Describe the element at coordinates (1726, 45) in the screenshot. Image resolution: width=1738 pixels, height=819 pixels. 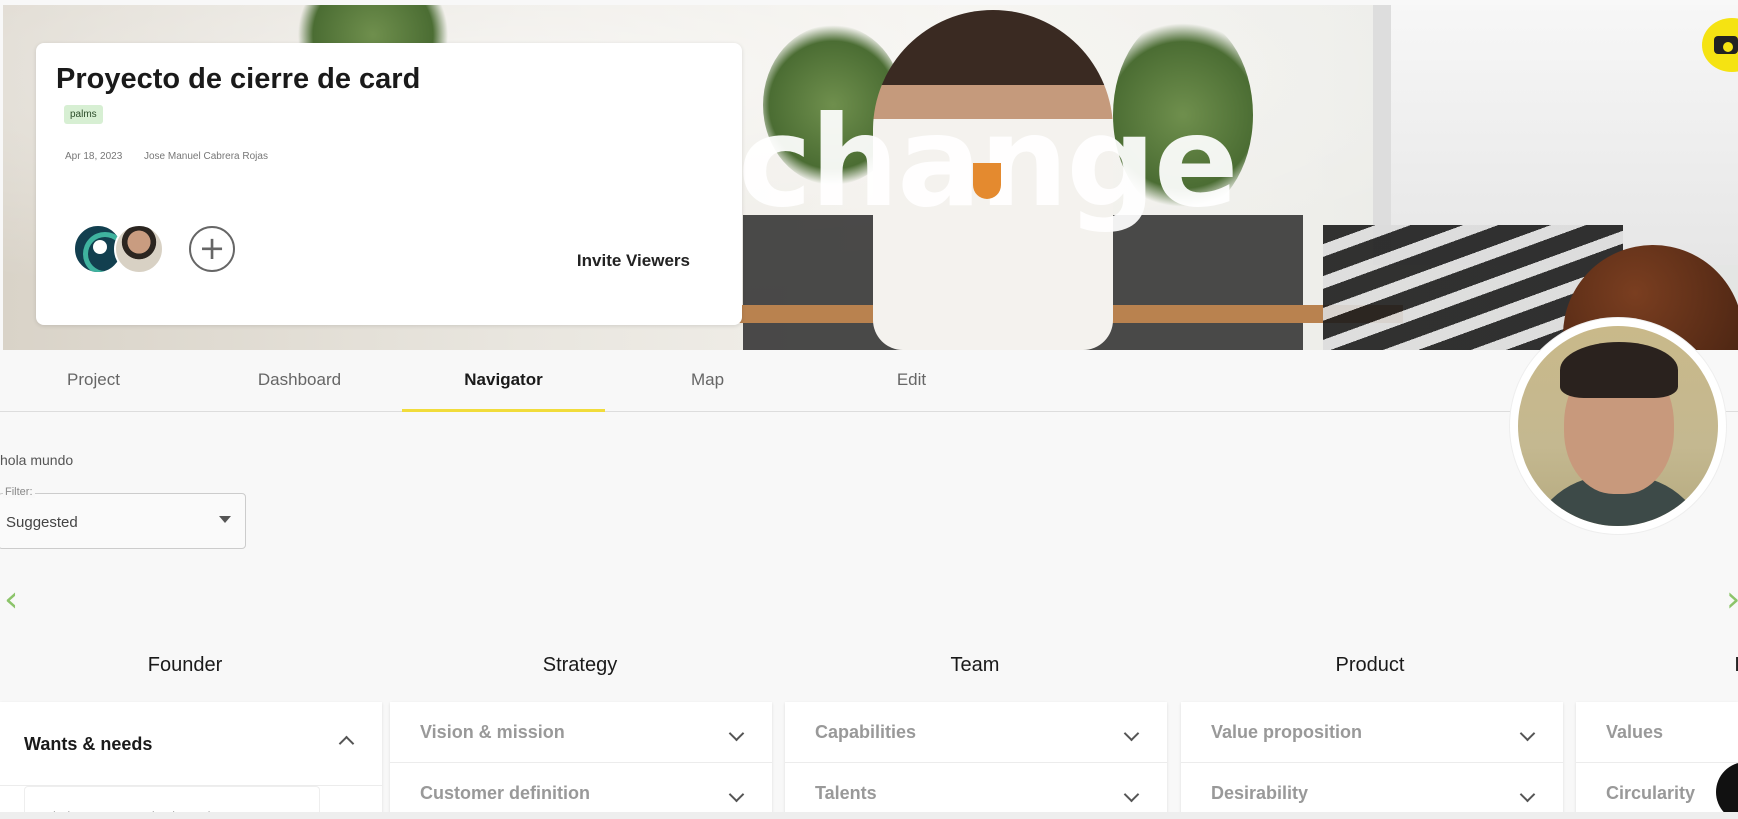
I see `camera-icon` at that location.